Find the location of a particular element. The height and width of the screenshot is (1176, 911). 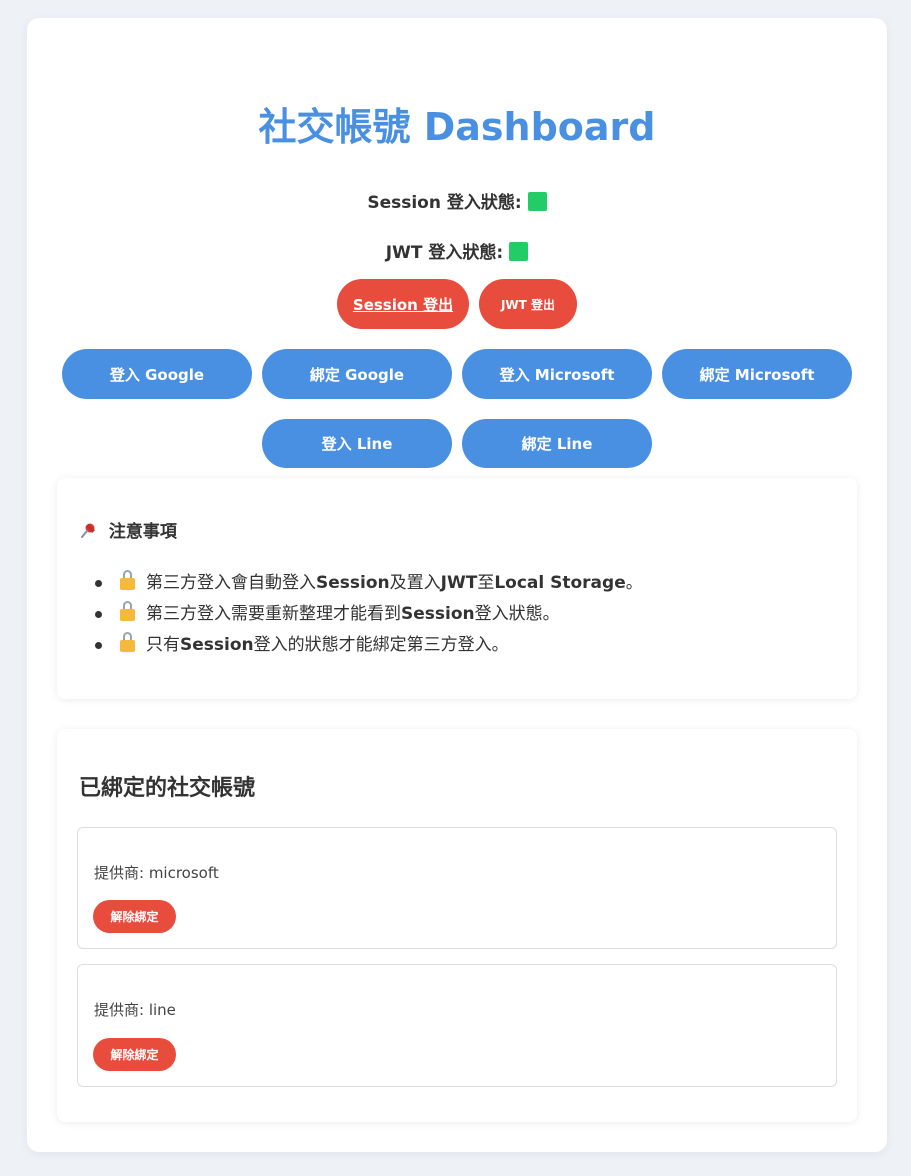

bind-line-label: 綁定 Line is located at coordinates (557, 444).